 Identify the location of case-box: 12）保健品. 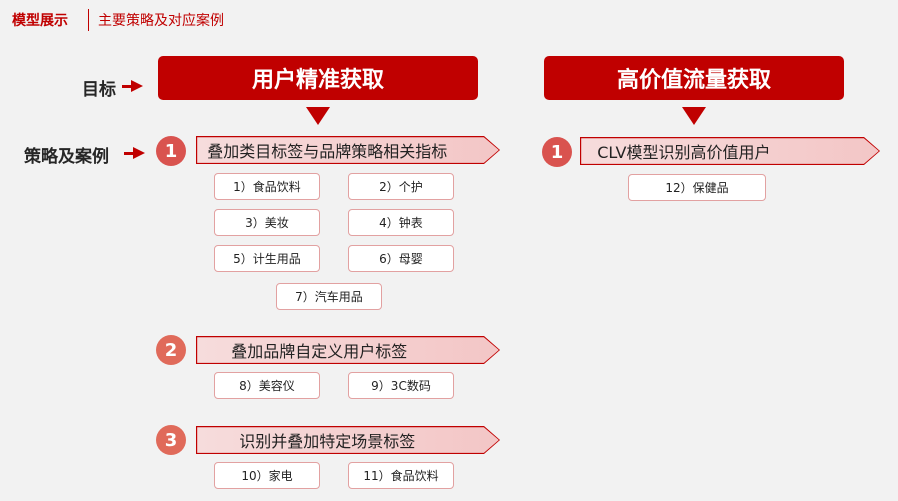
(697, 187).